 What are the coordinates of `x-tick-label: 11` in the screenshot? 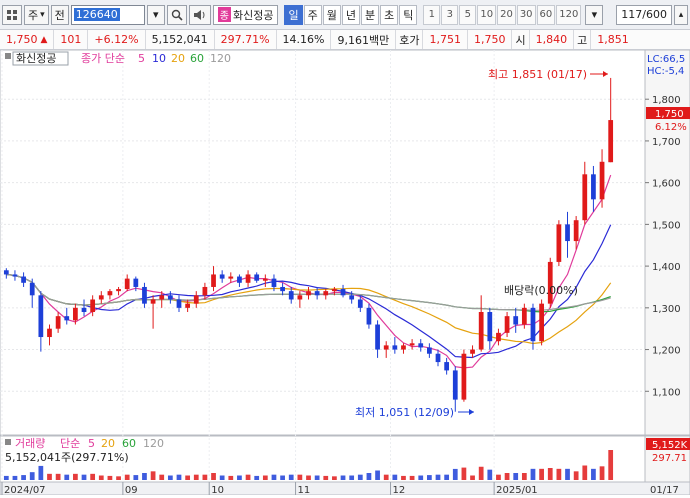 It's located at (304, 490).